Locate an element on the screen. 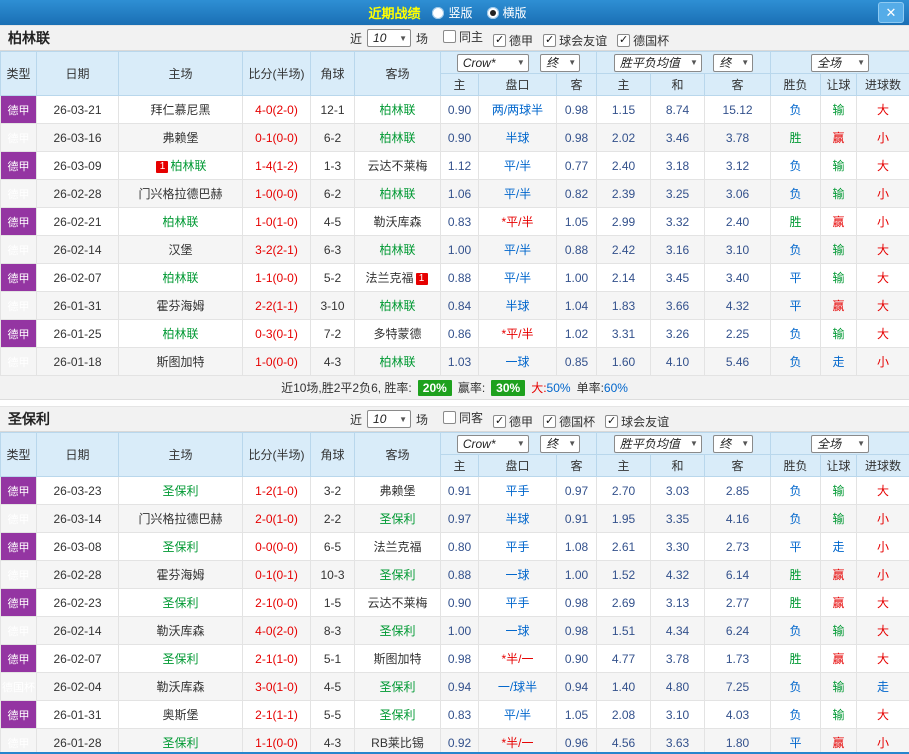 The height and width of the screenshot is (754, 909). handicap-away-odds-cell: 0.88 is located at coordinates (576, 249).